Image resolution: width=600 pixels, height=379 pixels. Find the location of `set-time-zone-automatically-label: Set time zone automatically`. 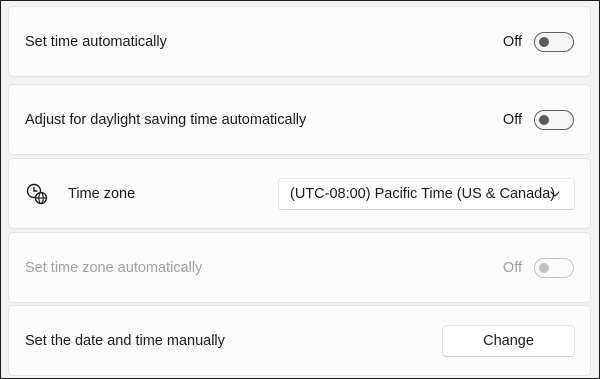

set-time-zone-automatically-label: Set time zone automatically is located at coordinates (114, 267).